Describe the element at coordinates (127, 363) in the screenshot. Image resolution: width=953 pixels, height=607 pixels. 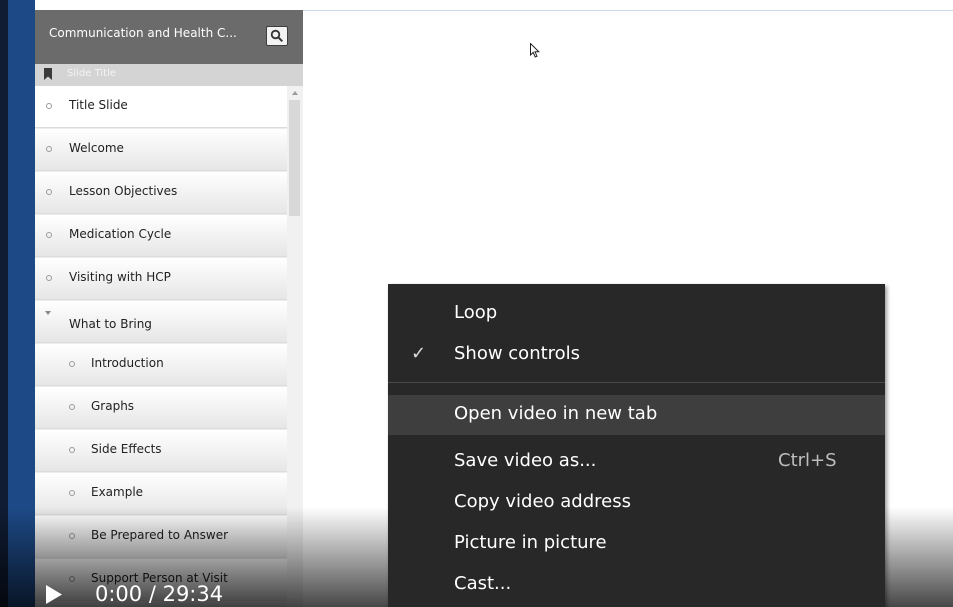
I see `slide-list-item-label: Introduction` at that location.